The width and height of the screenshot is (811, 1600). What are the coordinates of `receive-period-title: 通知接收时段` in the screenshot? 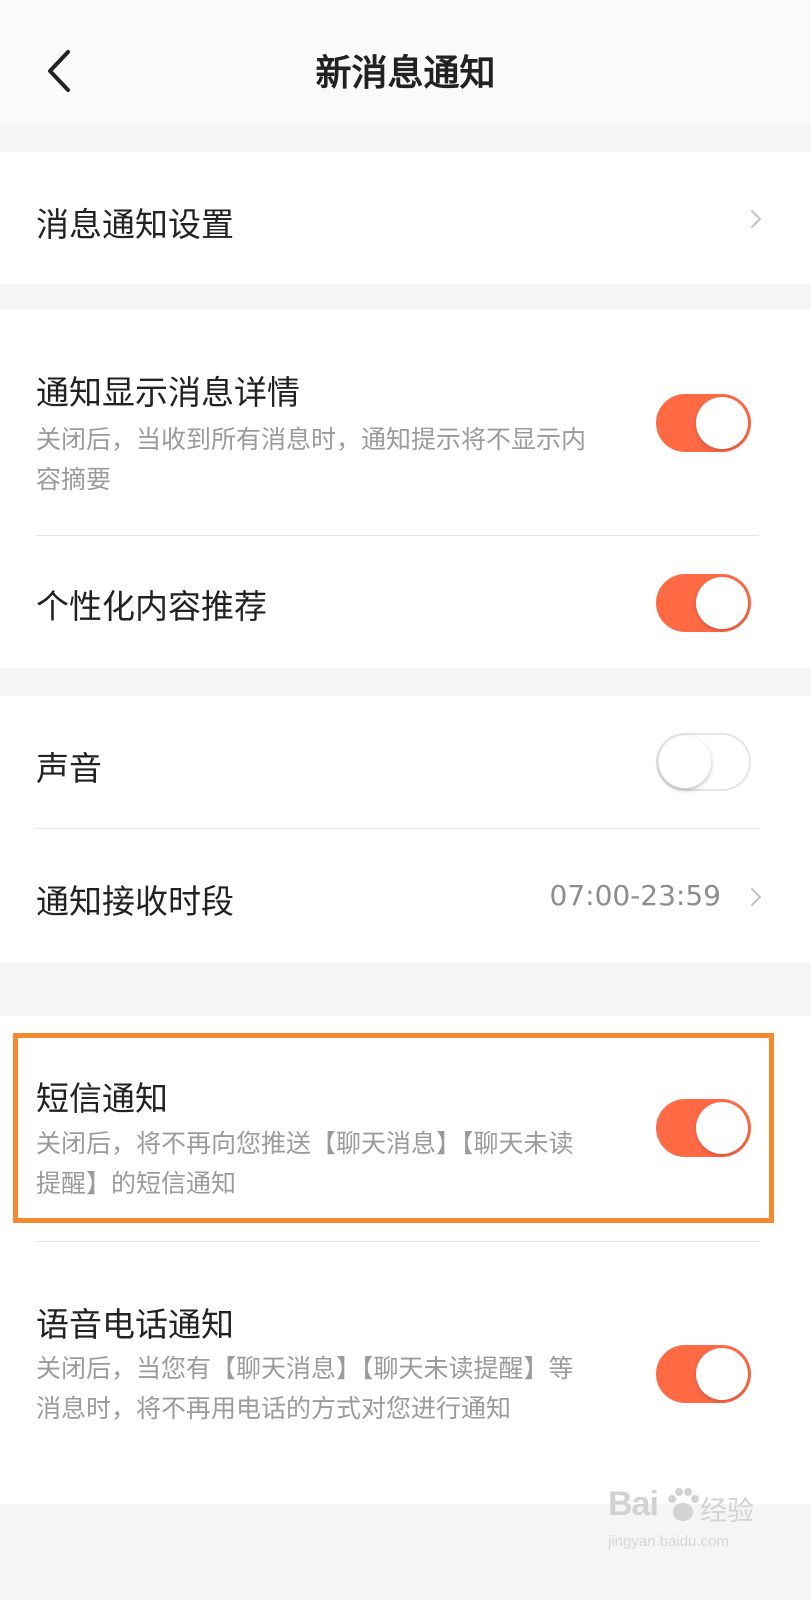 It's located at (135, 901).